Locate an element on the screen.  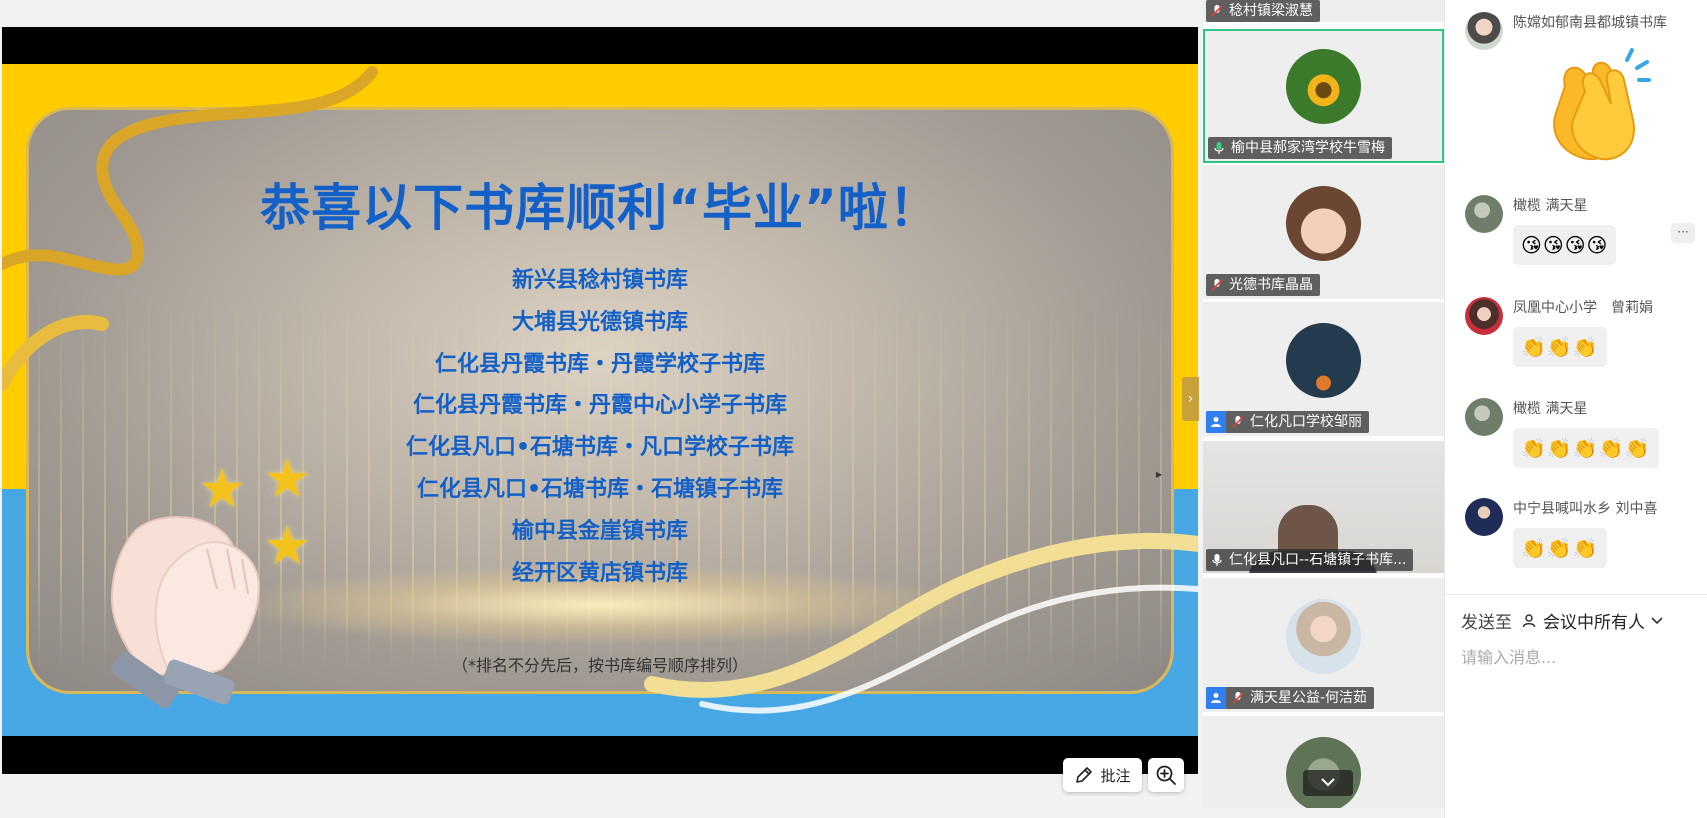
list-item: 新兴县稔村镇书库 is located at coordinates (599, 280).